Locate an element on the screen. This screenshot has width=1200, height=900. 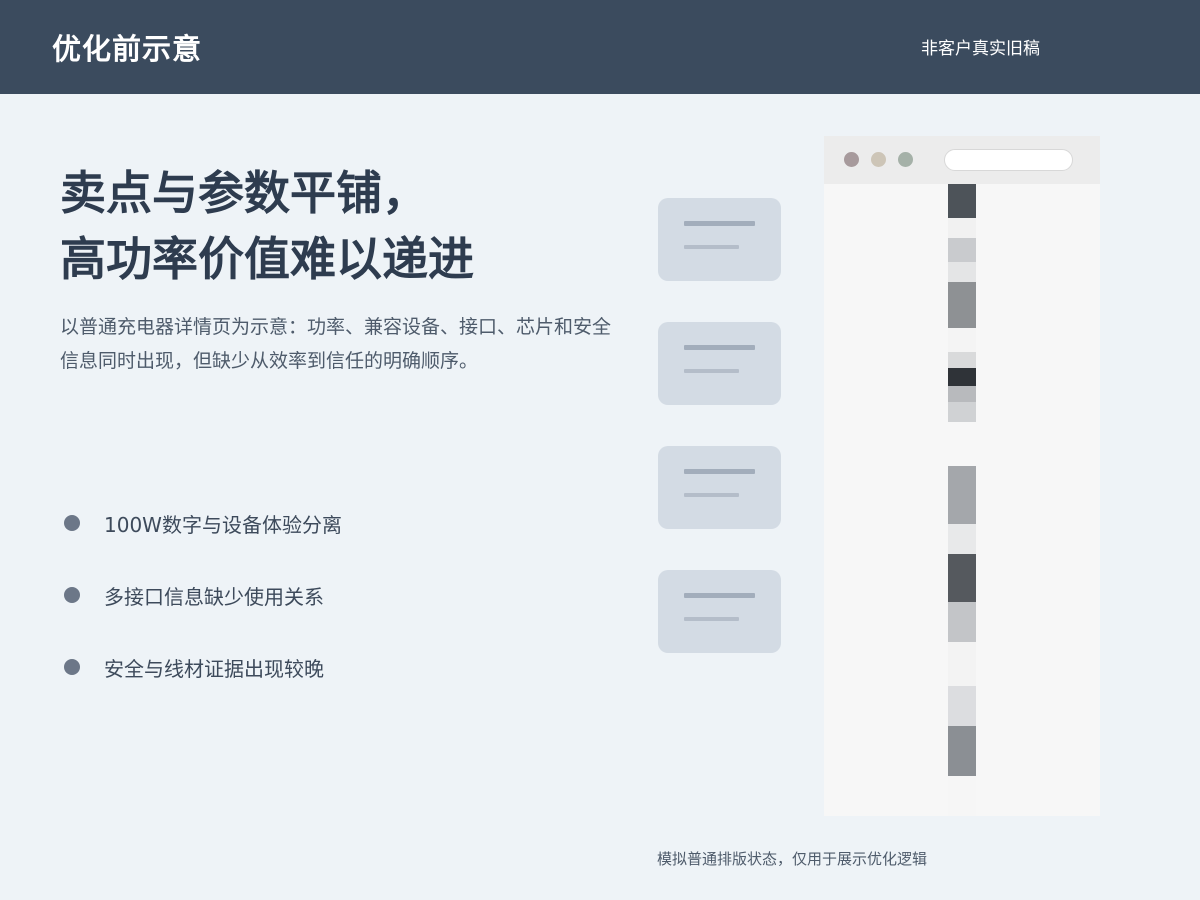
detail-page-thumbnail is located at coordinates (962, 500).